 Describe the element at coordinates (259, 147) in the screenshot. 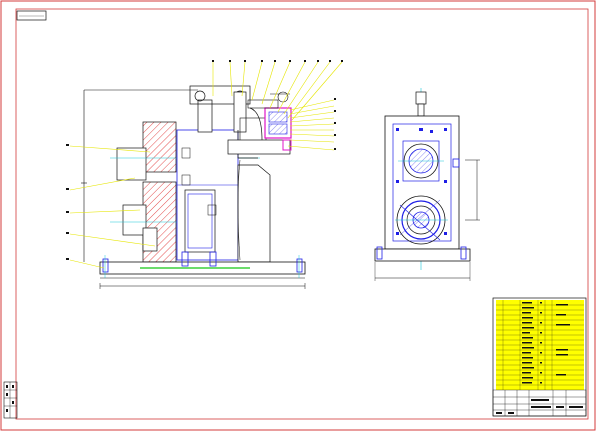

I see `coupling-shaft` at that location.